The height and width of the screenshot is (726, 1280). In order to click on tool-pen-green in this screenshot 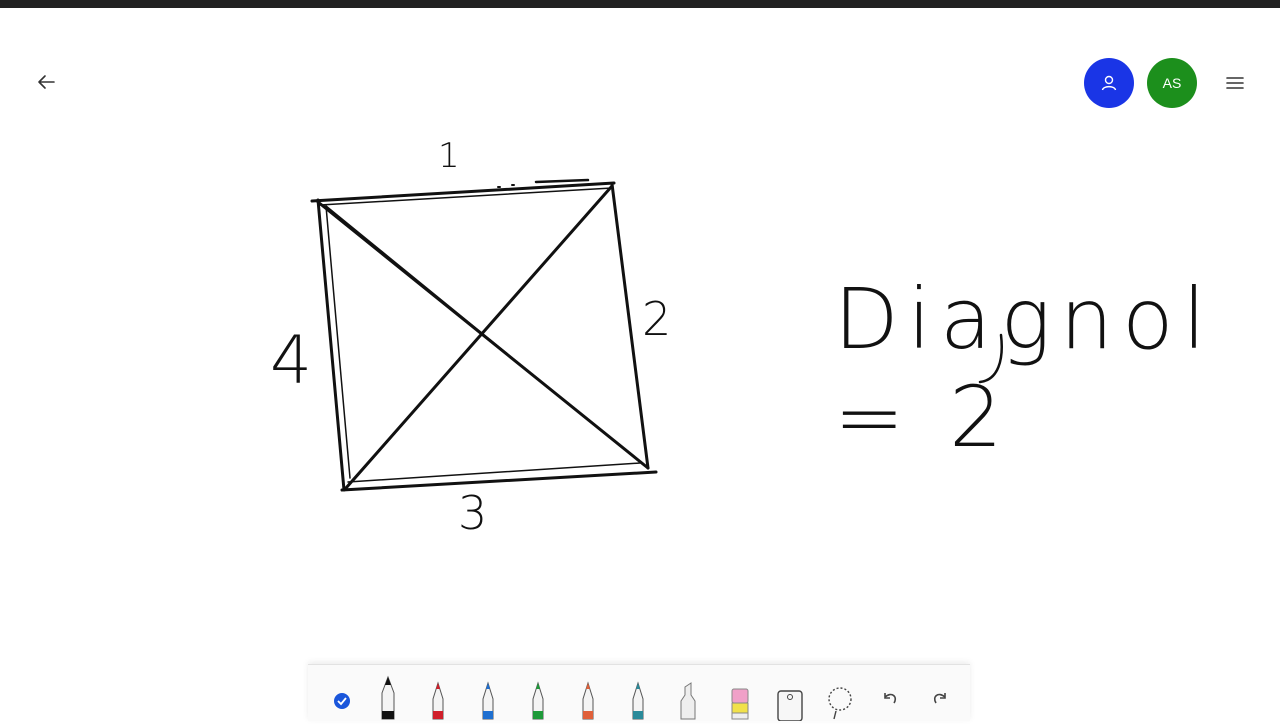, I will do `click(538, 696)`.